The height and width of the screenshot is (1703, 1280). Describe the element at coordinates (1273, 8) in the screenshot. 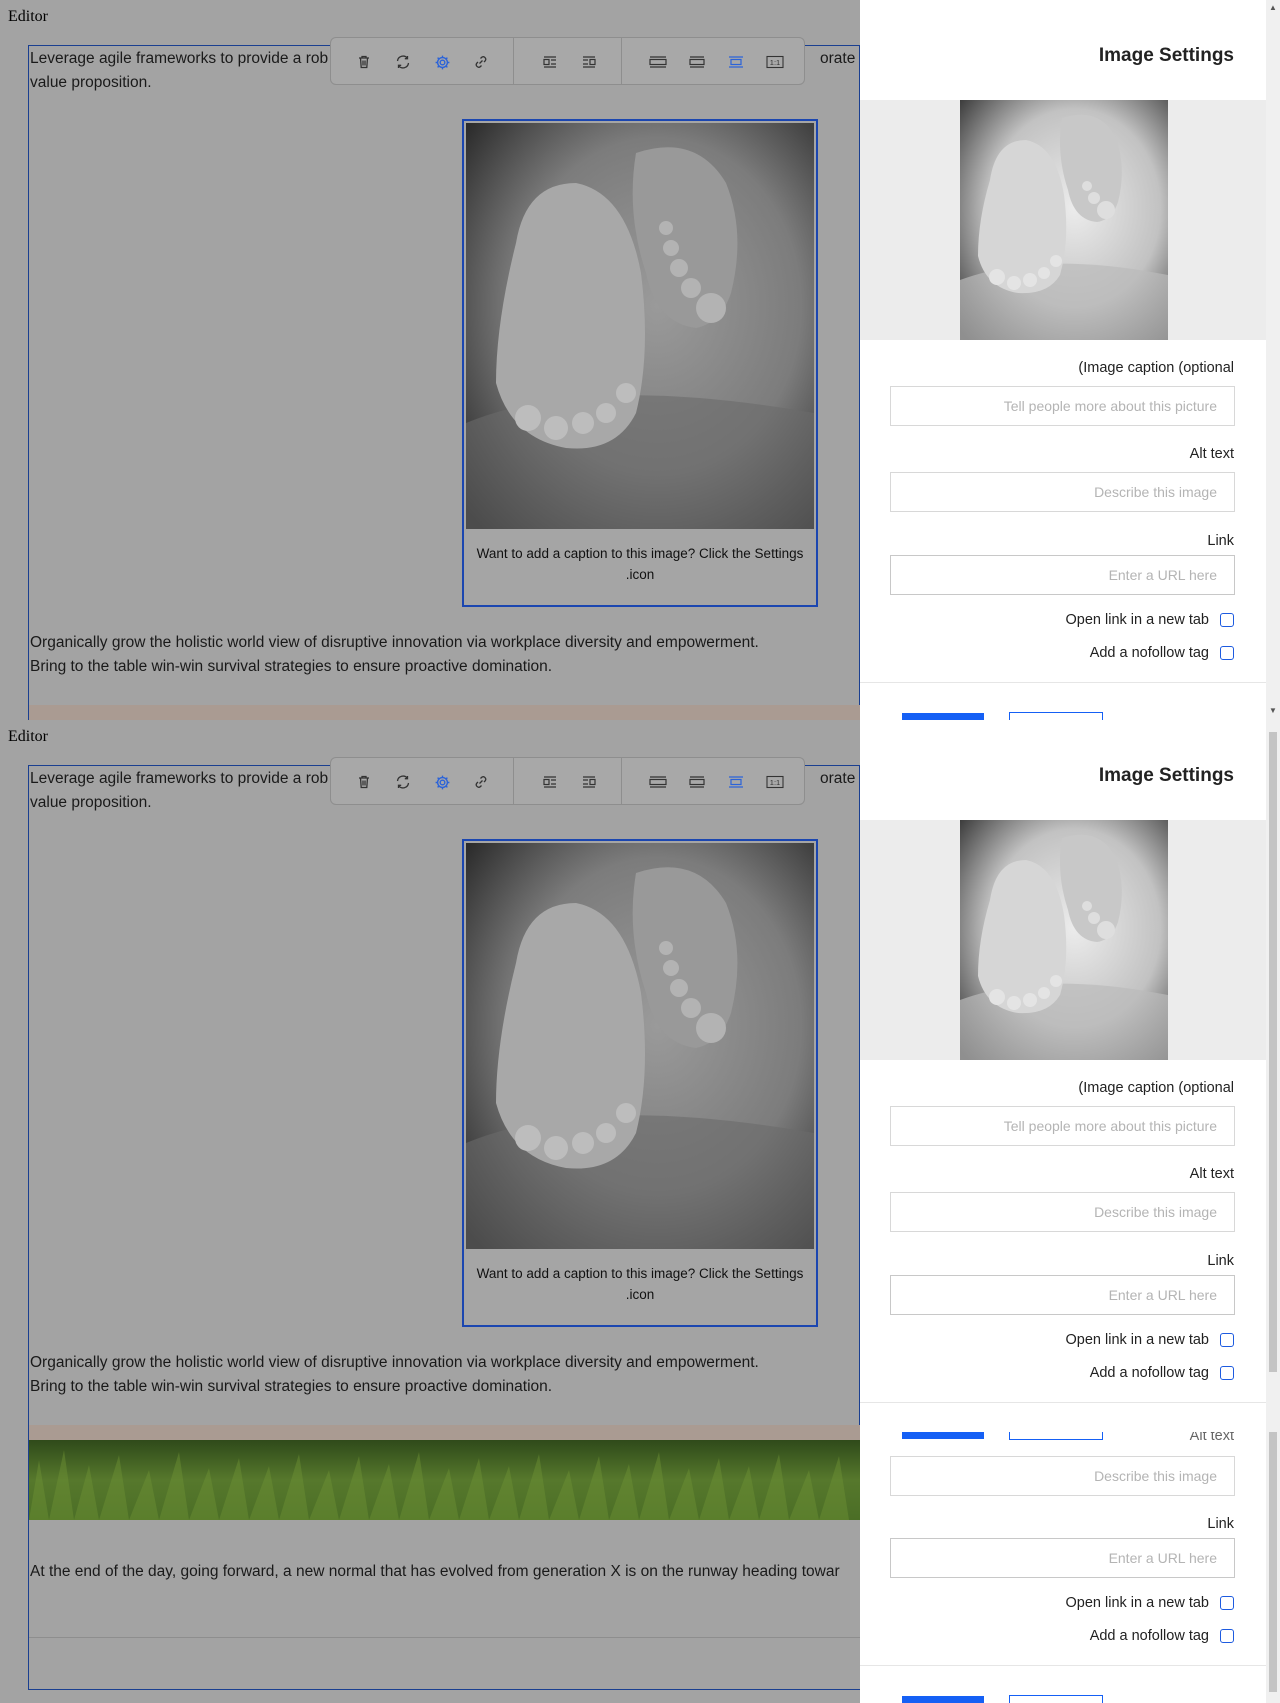

I see `scroll-up-icon: ▲` at that location.